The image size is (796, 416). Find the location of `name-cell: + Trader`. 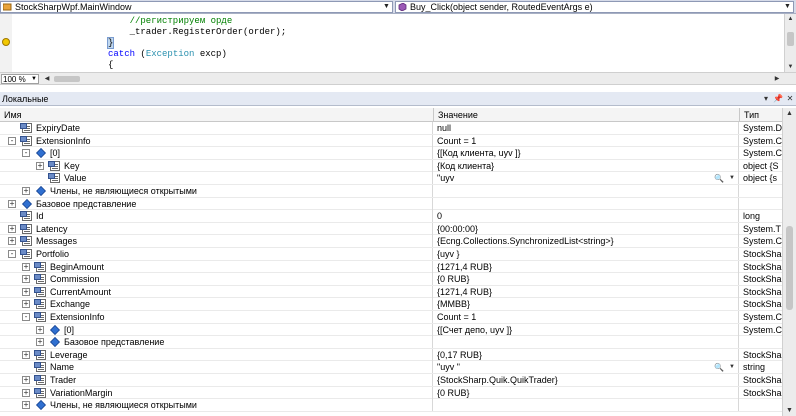

name-cell: + Trader is located at coordinates (216, 380).